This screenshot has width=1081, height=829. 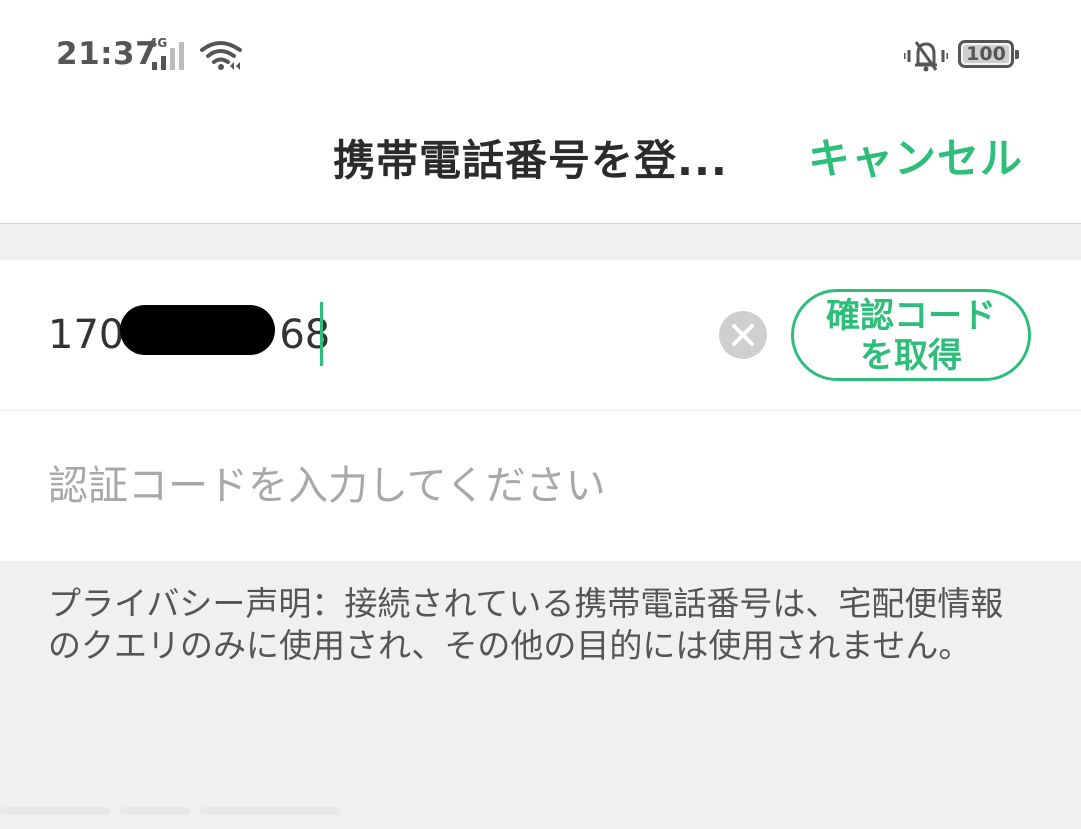 What do you see at coordinates (197, 330) in the screenshot?
I see `redaction-mask` at bounding box center [197, 330].